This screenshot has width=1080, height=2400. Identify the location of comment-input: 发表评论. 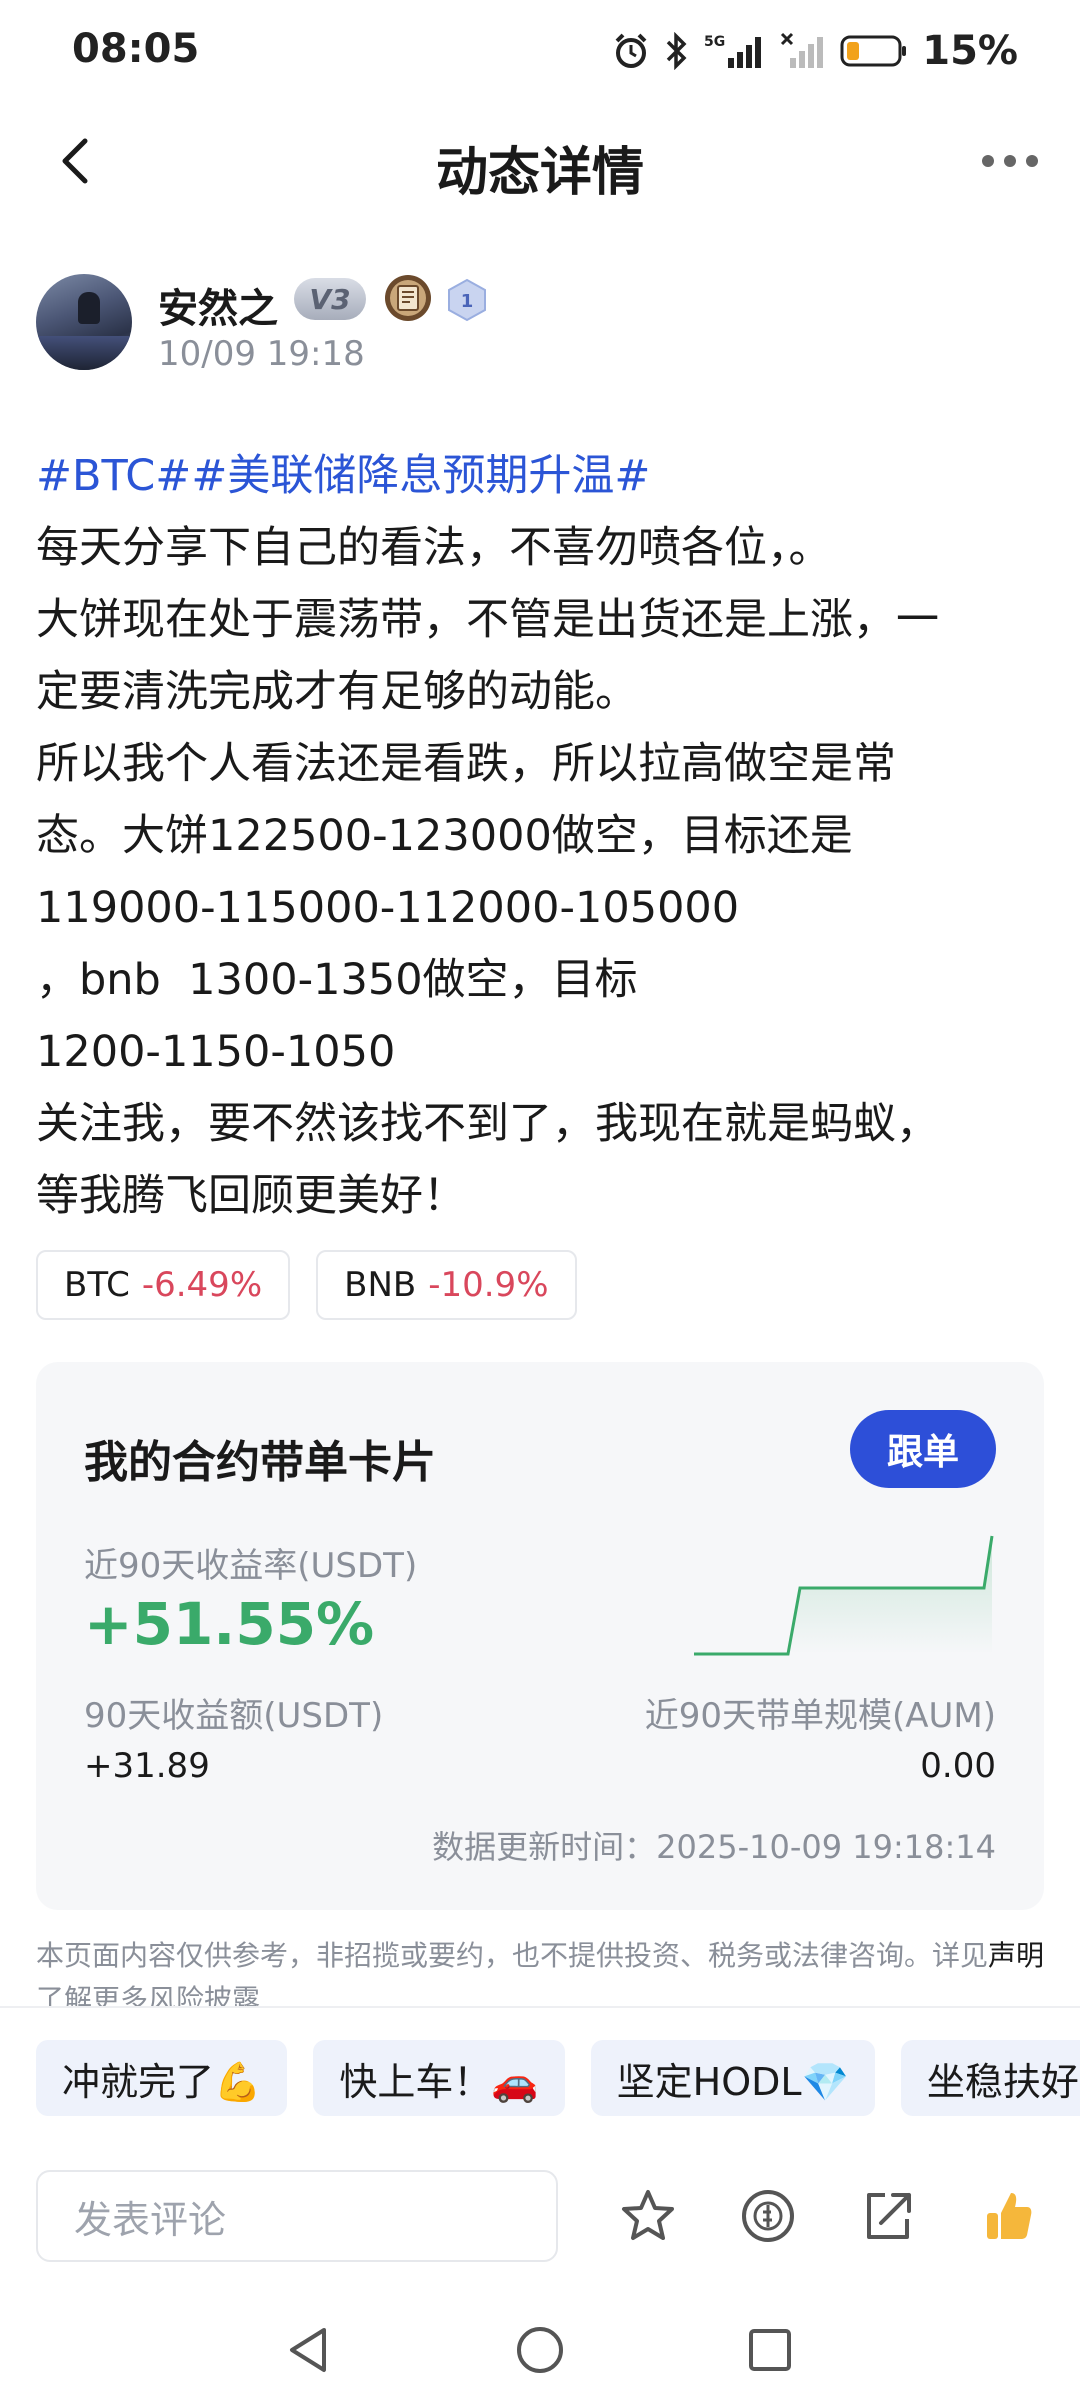
(297, 2216).